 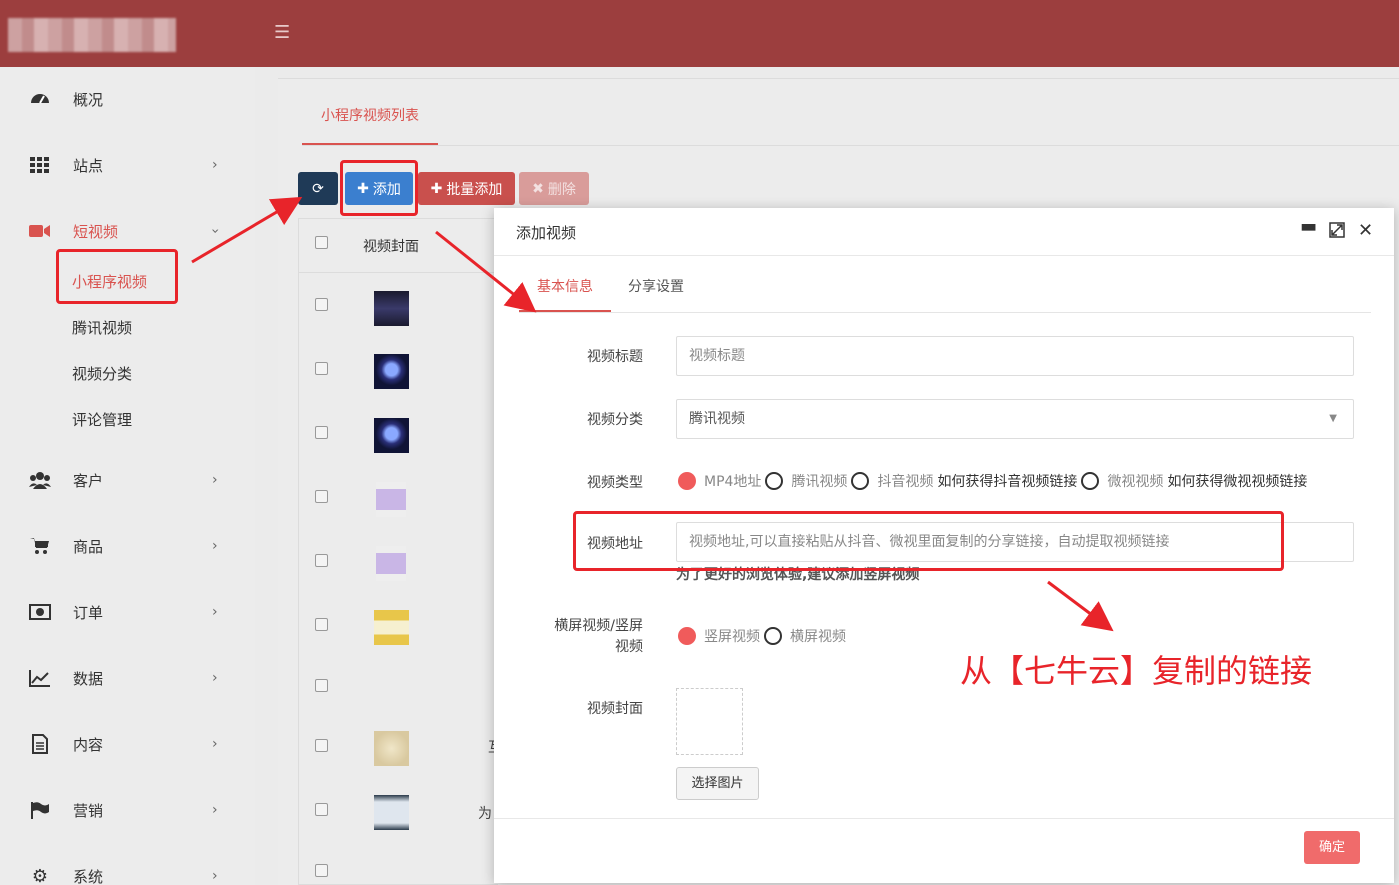 What do you see at coordinates (40, 612) in the screenshot?
I see `money-icon` at bounding box center [40, 612].